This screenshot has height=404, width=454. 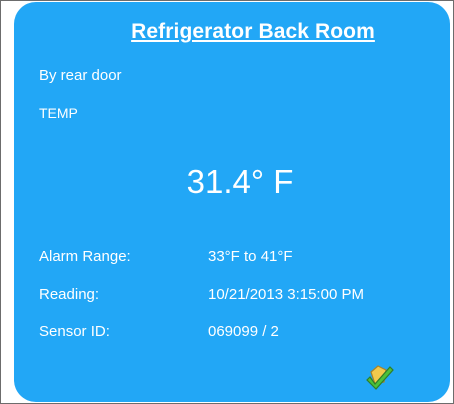 I want to click on sensor-id-label: Sensor ID:, so click(x=74, y=331).